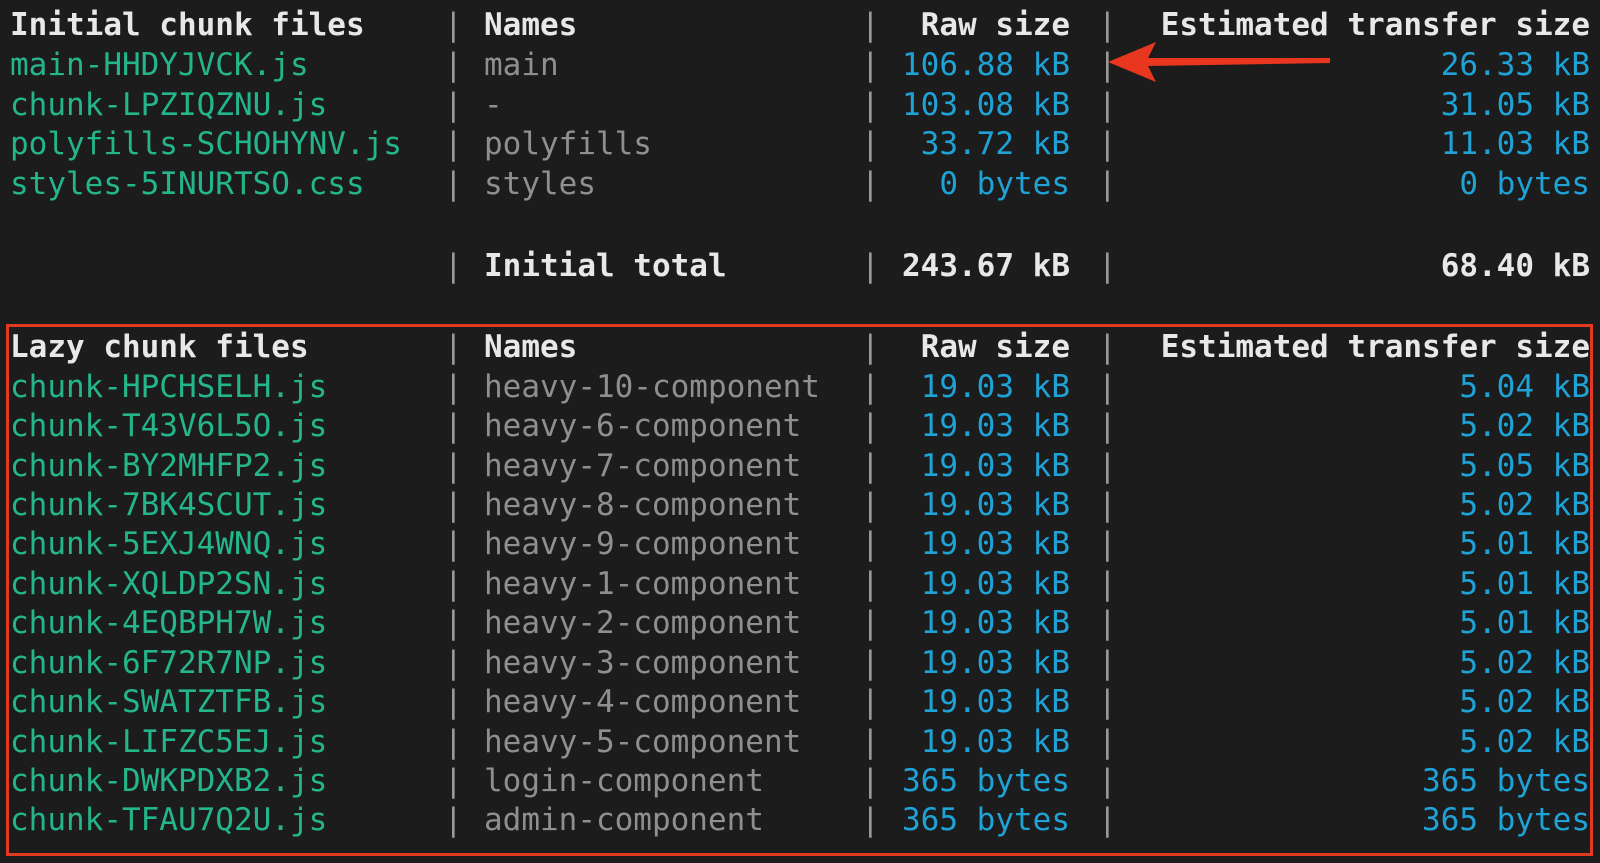 The image size is (1600, 863). Describe the element at coordinates (1515, 144) in the screenshot. I see `transfer-size: 11.03 kB` at that location.